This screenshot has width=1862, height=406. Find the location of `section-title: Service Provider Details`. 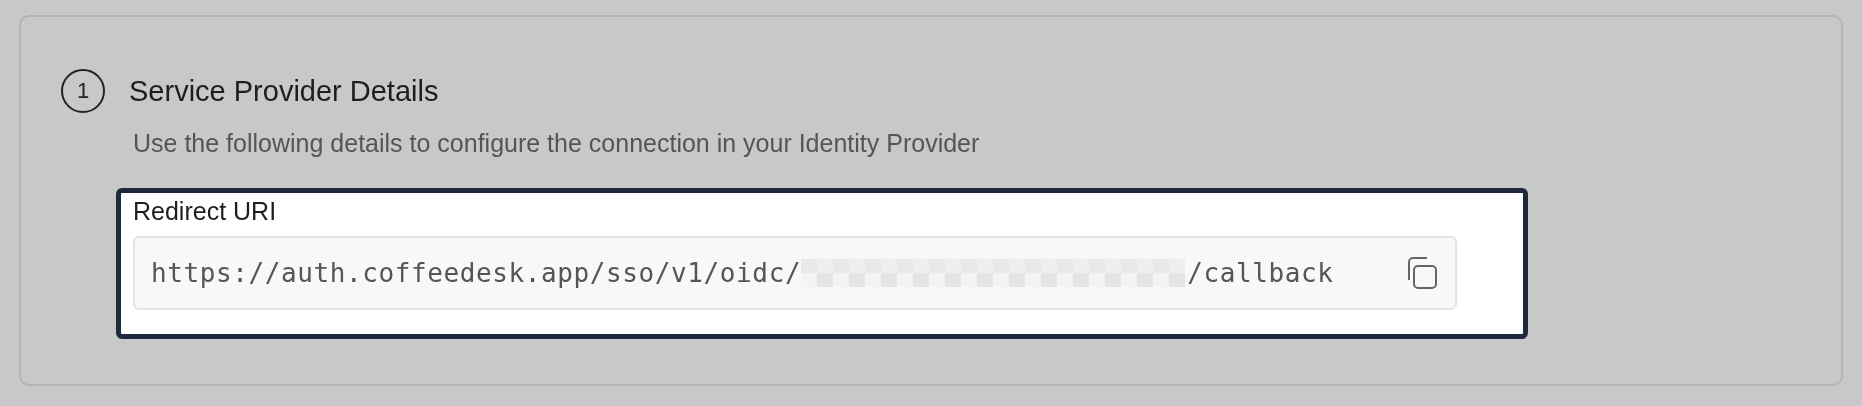

section-title: Service Provider Details is located at coordinates (284, 91).